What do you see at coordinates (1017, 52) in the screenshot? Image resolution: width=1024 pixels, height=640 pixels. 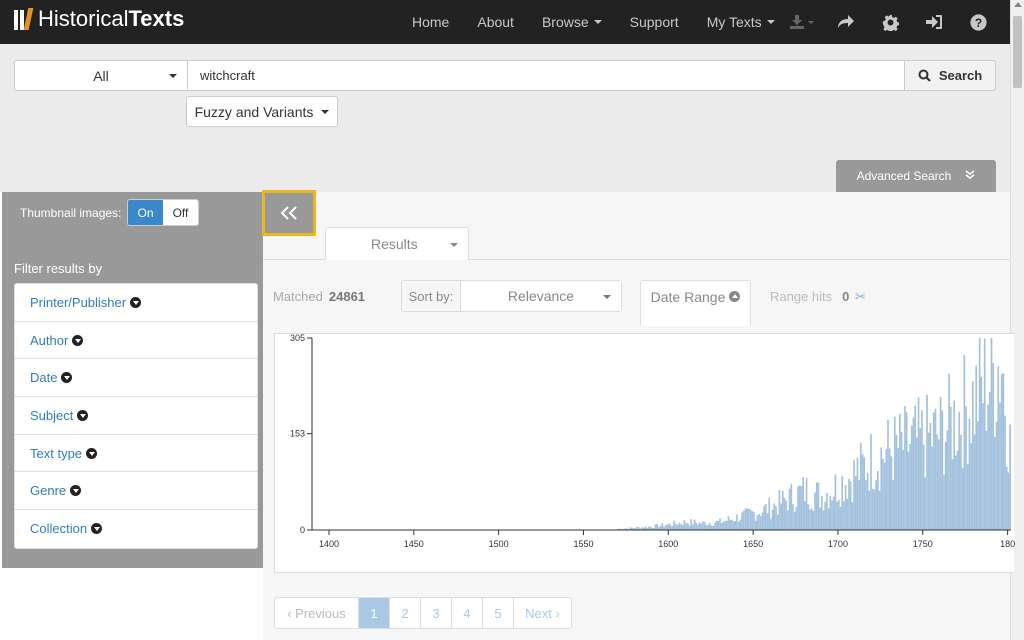 I see `scroll-thumb` at bounding box center [1017, 52].